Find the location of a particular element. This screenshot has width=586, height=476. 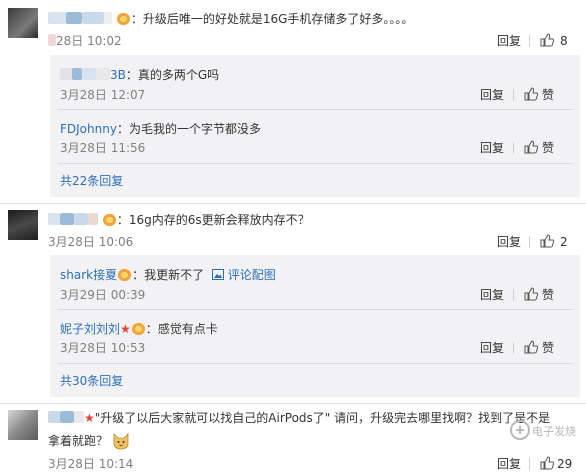

reply-text: ：真的多两个G吗 is located at coordinates (172, 75).